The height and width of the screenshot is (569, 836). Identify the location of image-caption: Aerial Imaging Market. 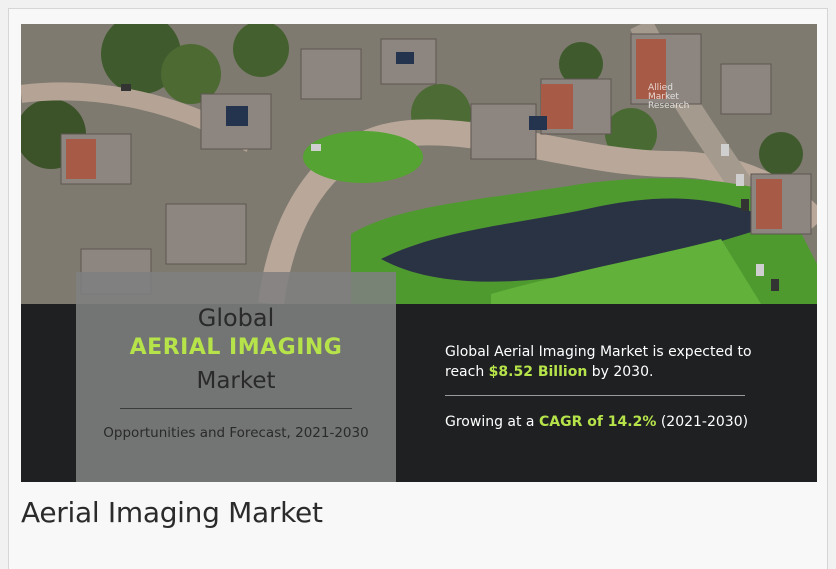
(172, 512).